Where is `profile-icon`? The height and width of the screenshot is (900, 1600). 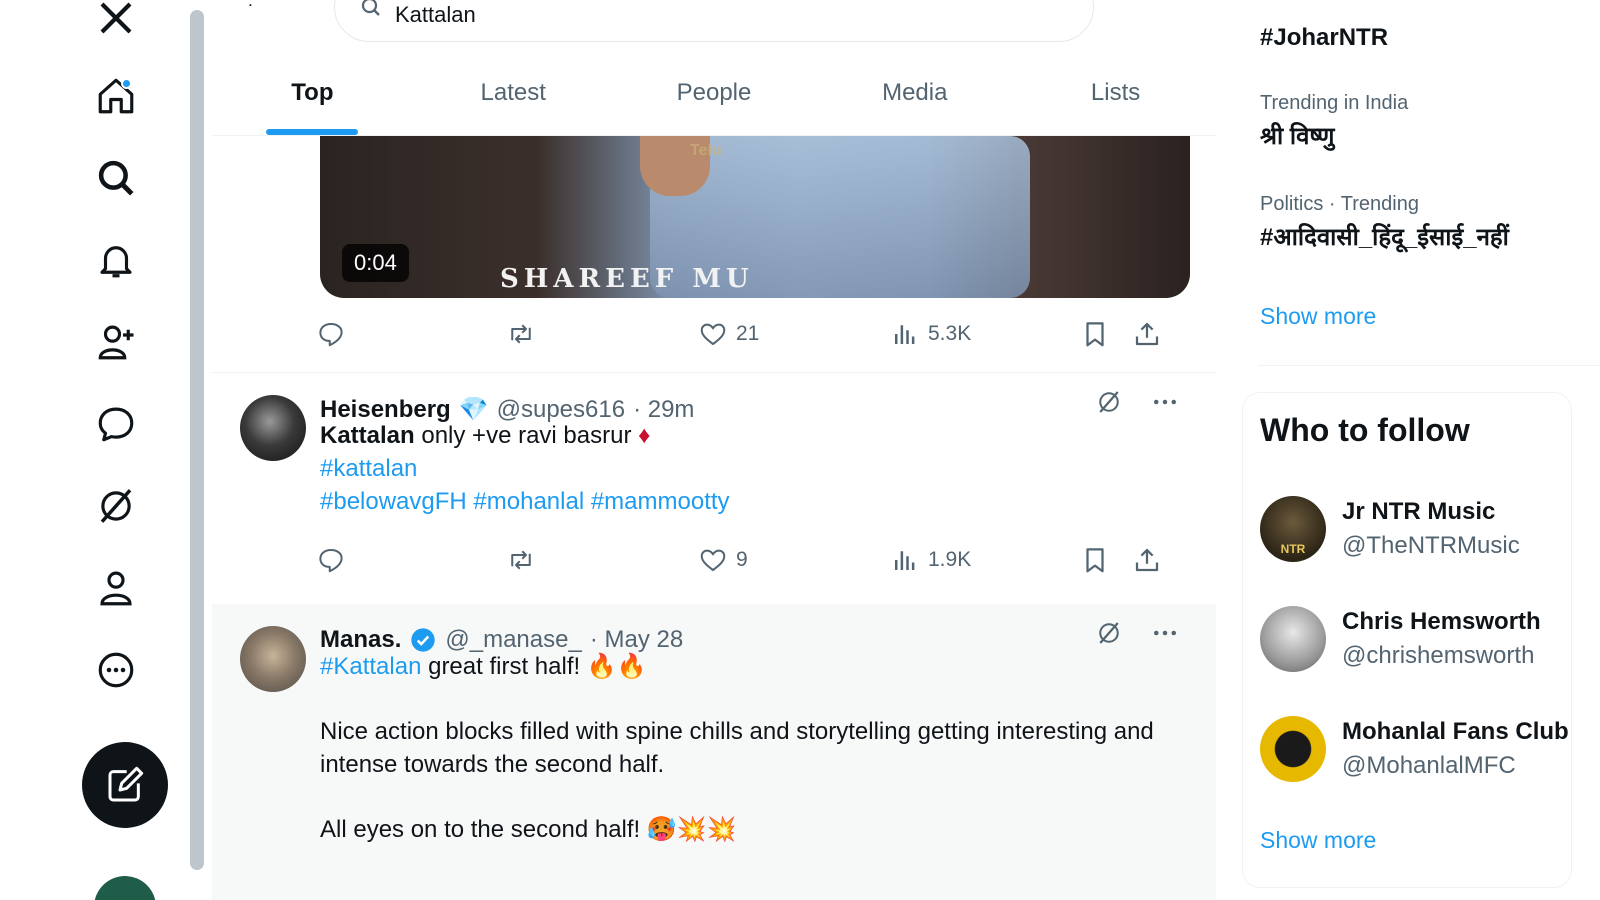
profile-icon is located at coordinates (116, 588).